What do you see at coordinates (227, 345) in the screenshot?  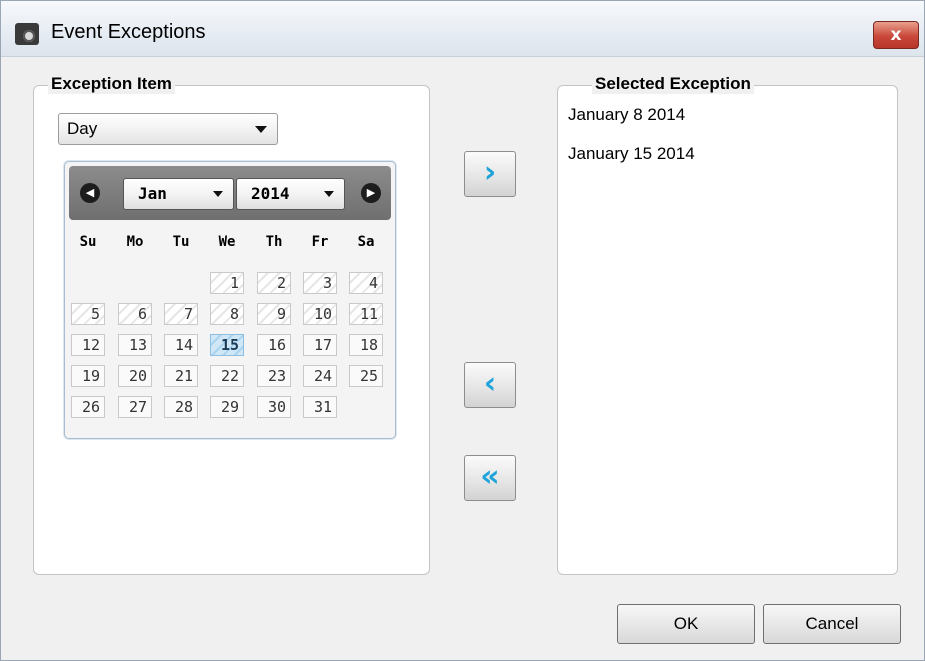 I see `calendar-day: 15` at bounding box center [227, 345].